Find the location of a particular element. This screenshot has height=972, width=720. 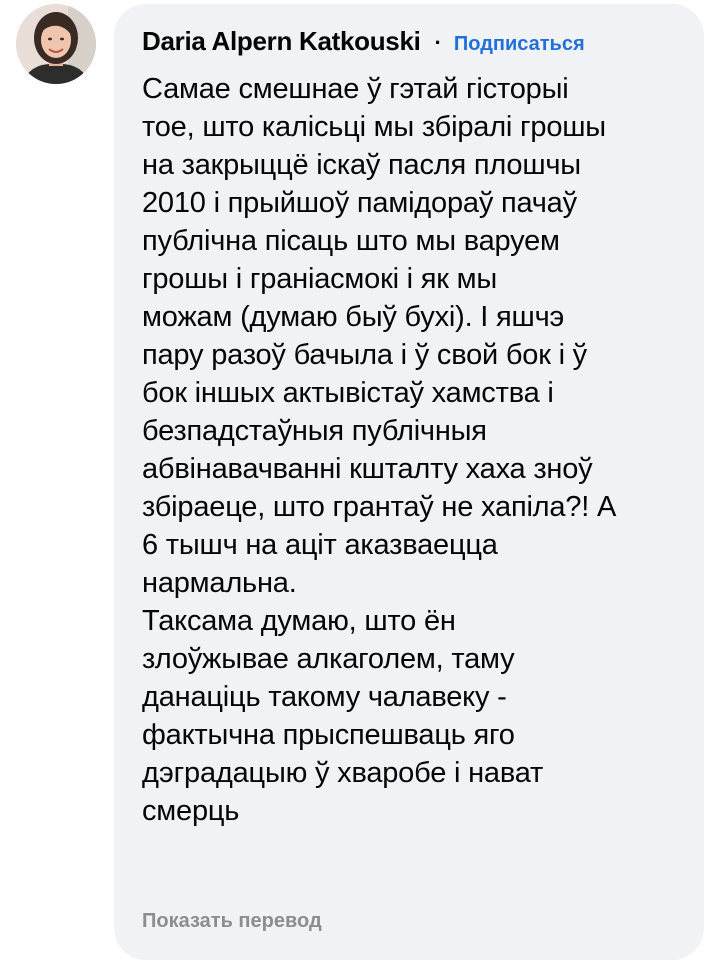

comment-line: Самае смешнае ў гэтай гісторыі is located at coordinates (355, 89).